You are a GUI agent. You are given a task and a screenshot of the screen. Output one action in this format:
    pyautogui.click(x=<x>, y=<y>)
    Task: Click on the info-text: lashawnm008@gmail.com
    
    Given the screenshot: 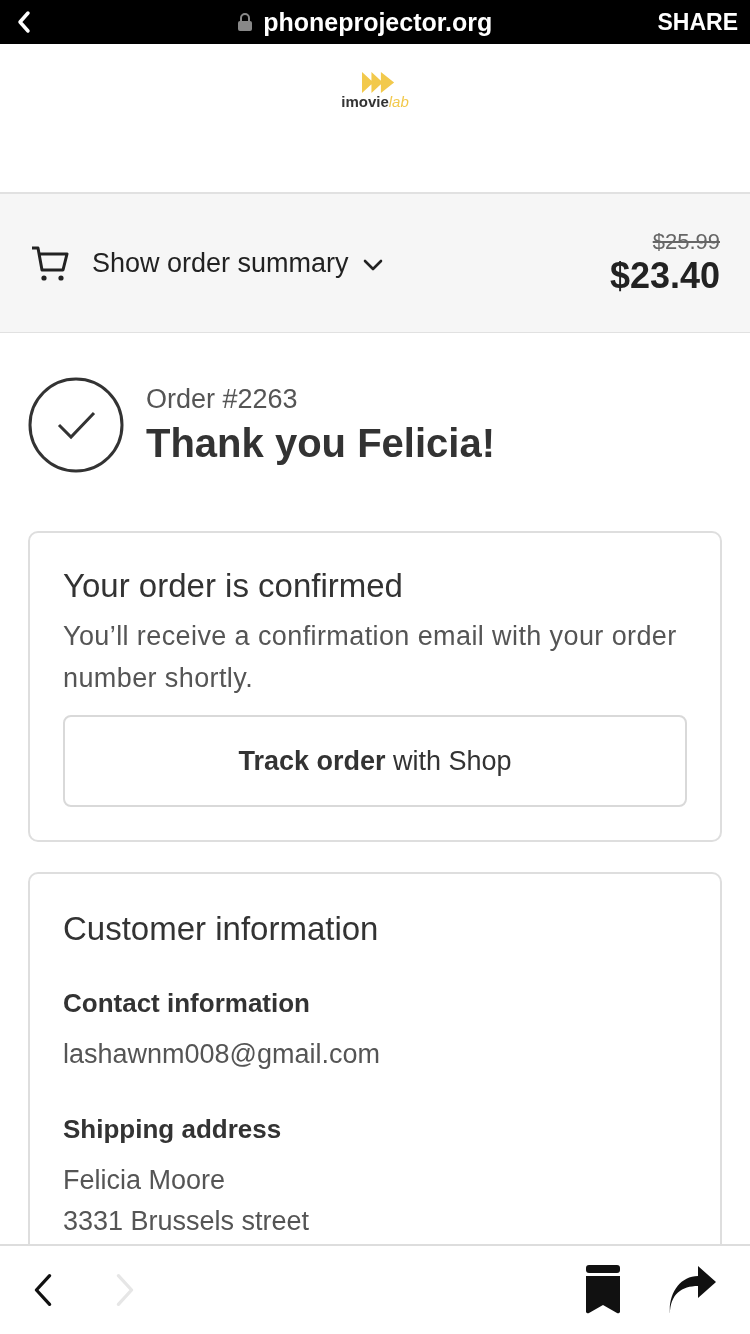 What is the action you would take?
    pyautogui.click(x=222, y=1054)
    